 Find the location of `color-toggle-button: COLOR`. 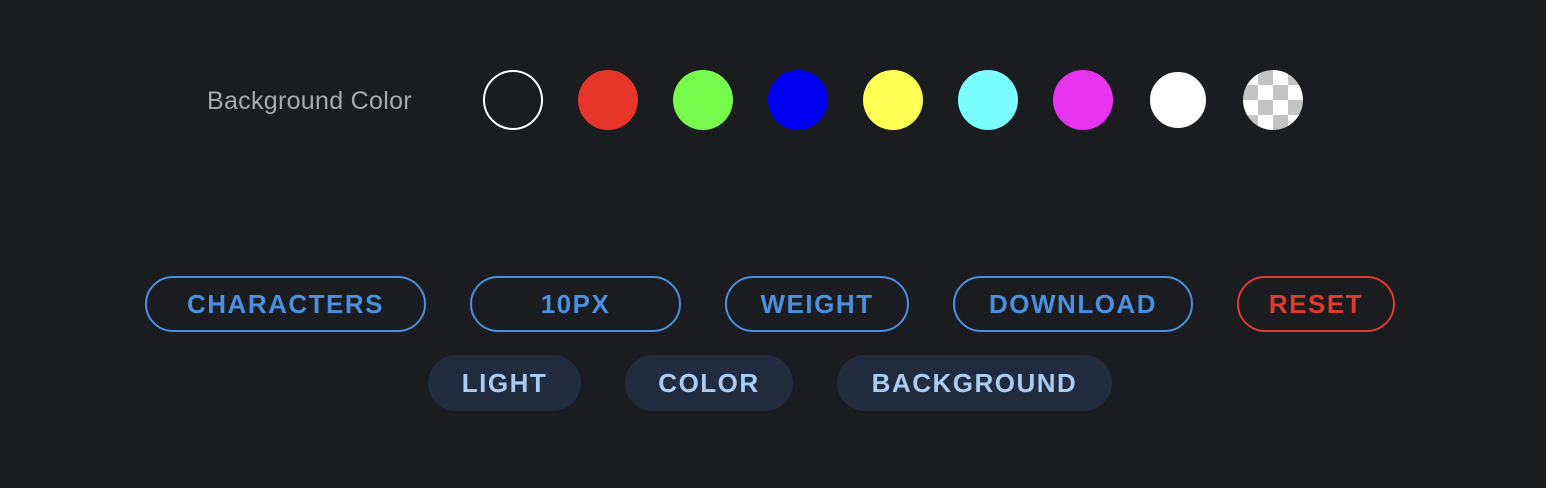

color-toggle-button: COLOR is located at coordinates (709, 383).